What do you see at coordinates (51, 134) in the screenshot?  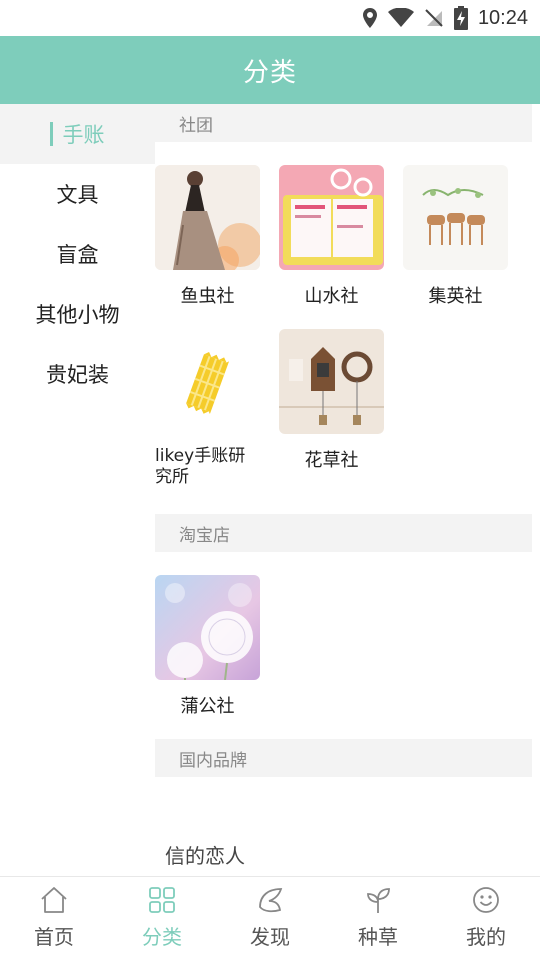 I see `active-indicator` at bounding box center [51, 134].